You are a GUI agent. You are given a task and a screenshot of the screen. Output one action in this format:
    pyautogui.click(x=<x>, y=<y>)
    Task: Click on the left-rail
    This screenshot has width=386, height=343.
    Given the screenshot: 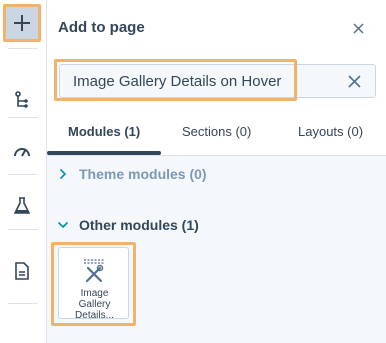 What is the action you would take?
    pyautogui.click(x=23, y=171)
    